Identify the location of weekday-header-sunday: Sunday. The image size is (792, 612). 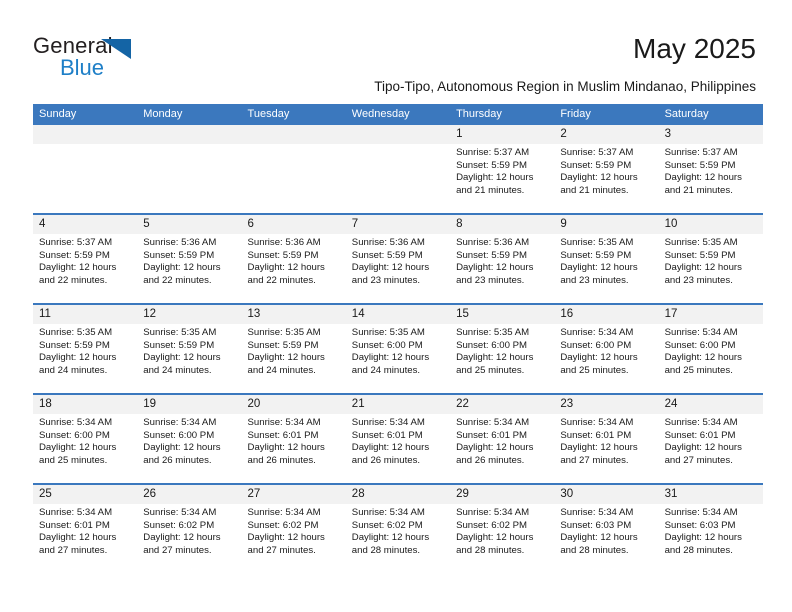
(58, 114).